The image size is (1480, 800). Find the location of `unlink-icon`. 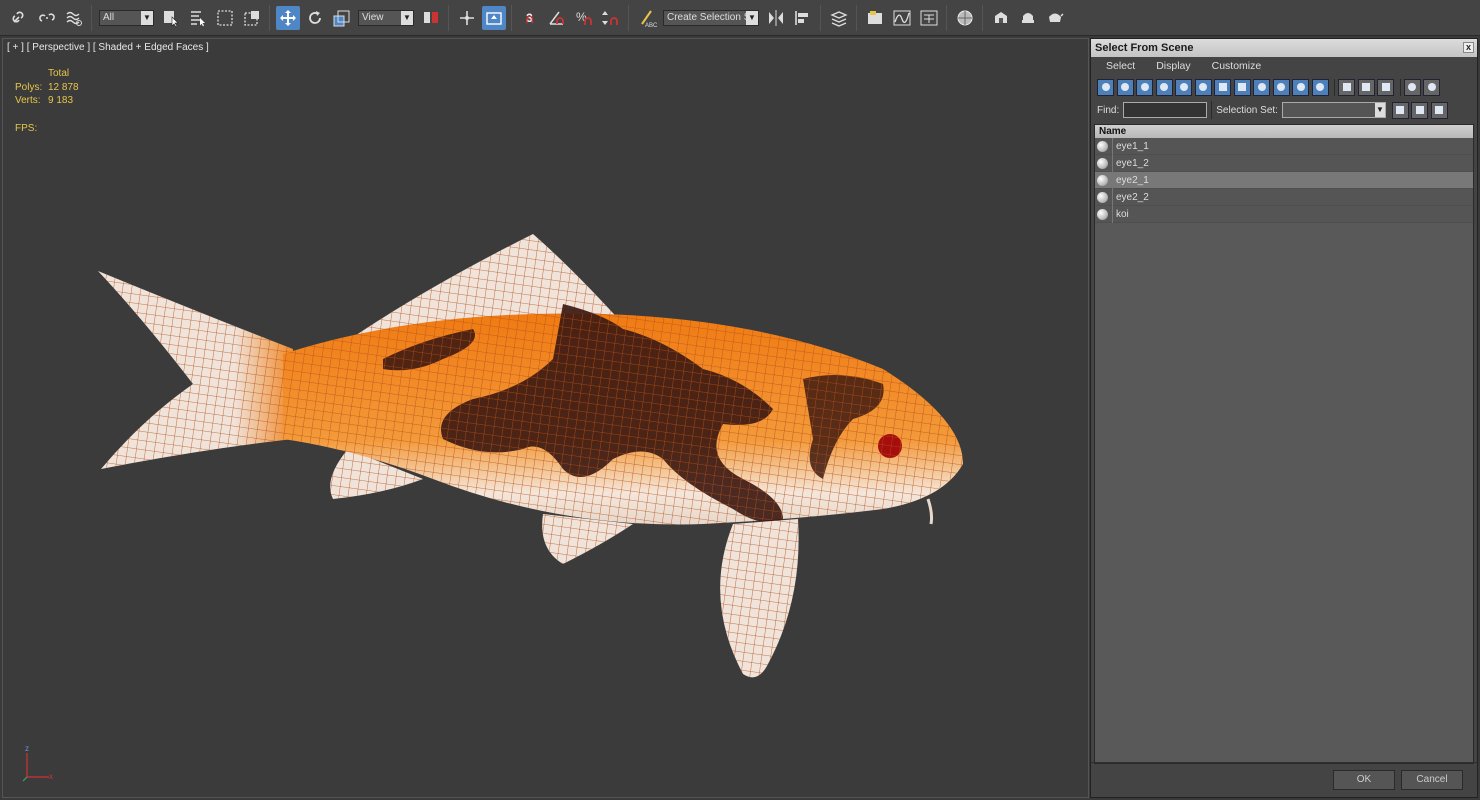

unlink-icon is located at coordinates (47, 18).